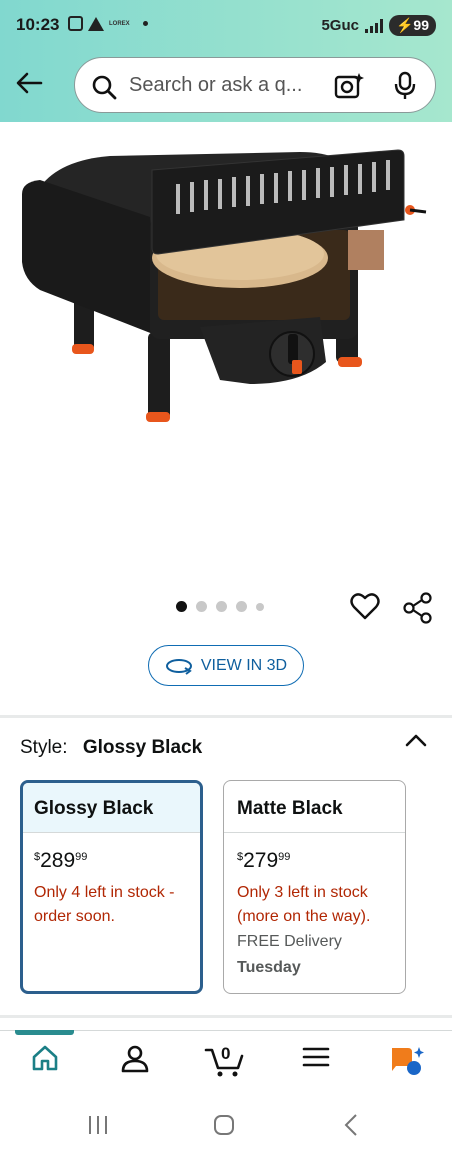 Image resolution: width=452 pixels, height=1158 pixels. I want to click on system-back-icon, so click(351, 1125).